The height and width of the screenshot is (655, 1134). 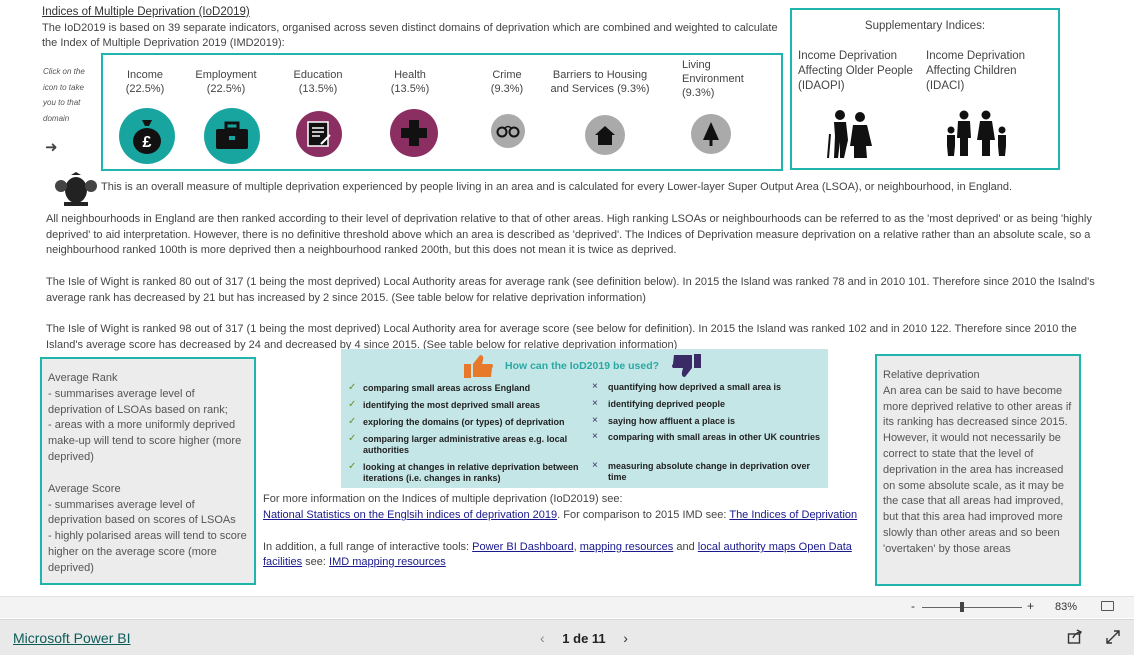 I want to click on domain-barriers: Barriers to Housing and Services (9.3%), so click(x=600, y=88).